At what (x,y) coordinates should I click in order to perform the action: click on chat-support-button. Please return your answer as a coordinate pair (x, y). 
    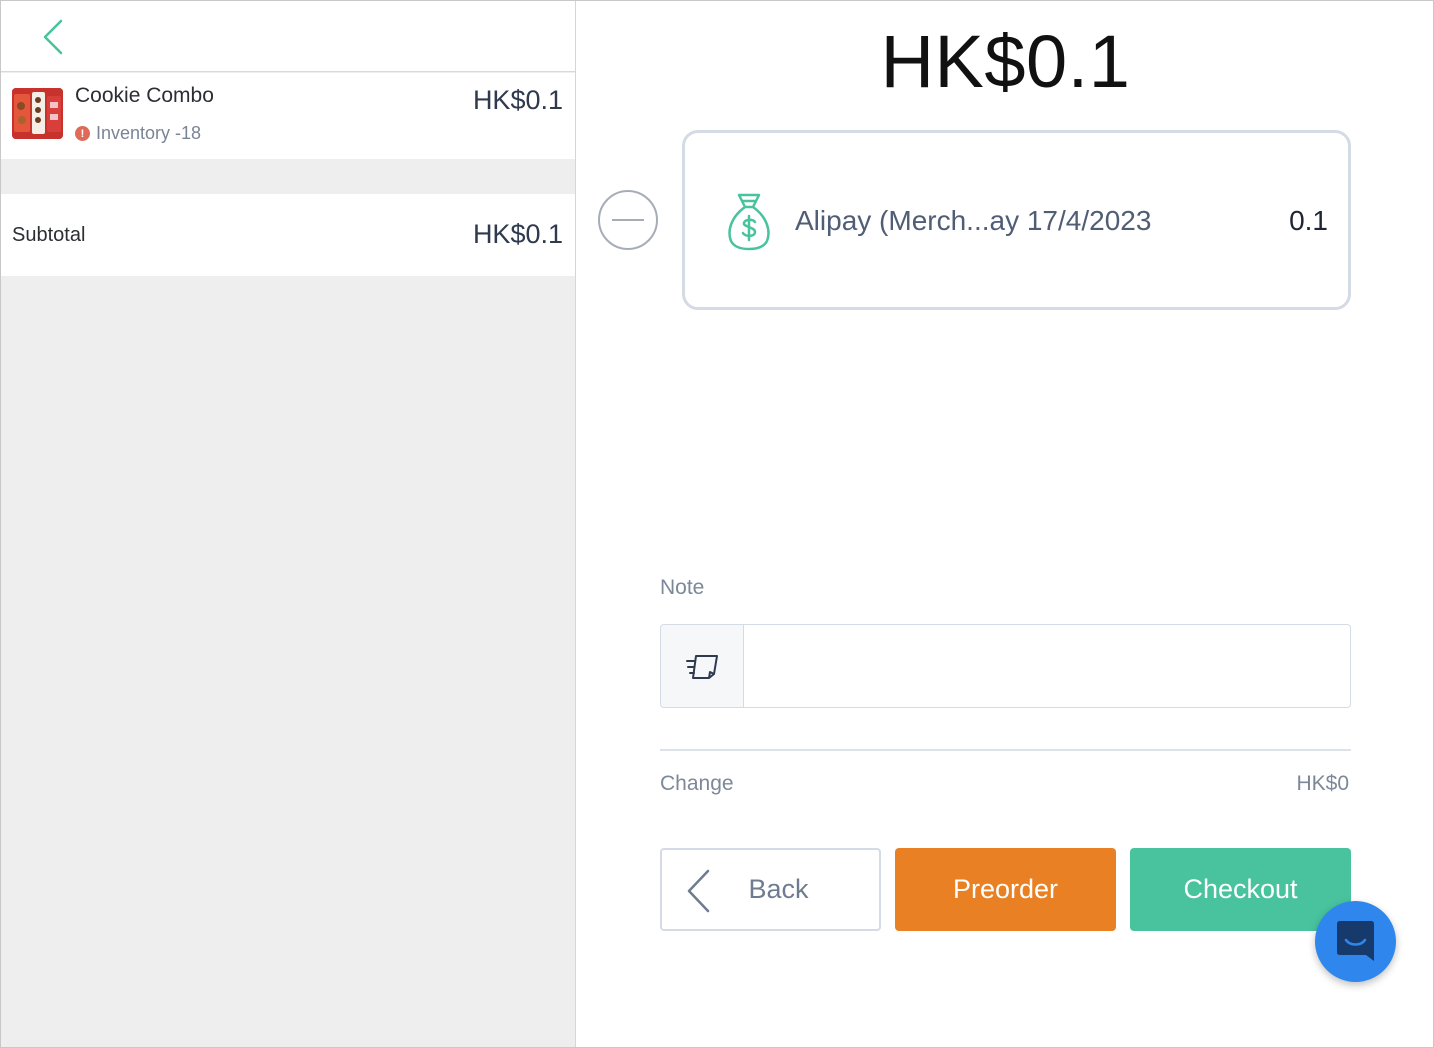
    Looking at the image, I should click on (1355, 941).